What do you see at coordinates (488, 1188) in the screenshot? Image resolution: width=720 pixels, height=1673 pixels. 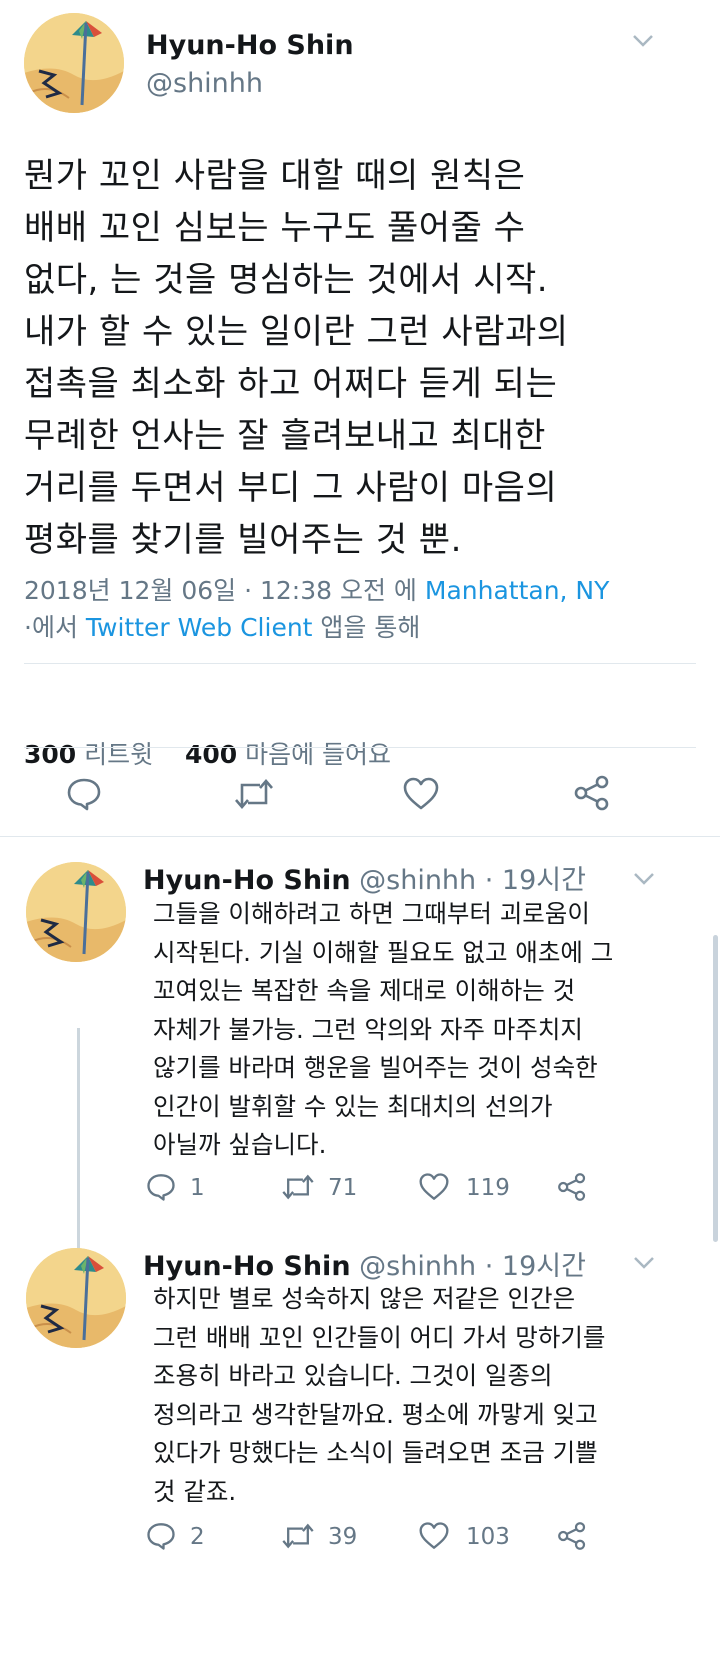 I see `like-count: 119` at bounding box center [488, 1188].